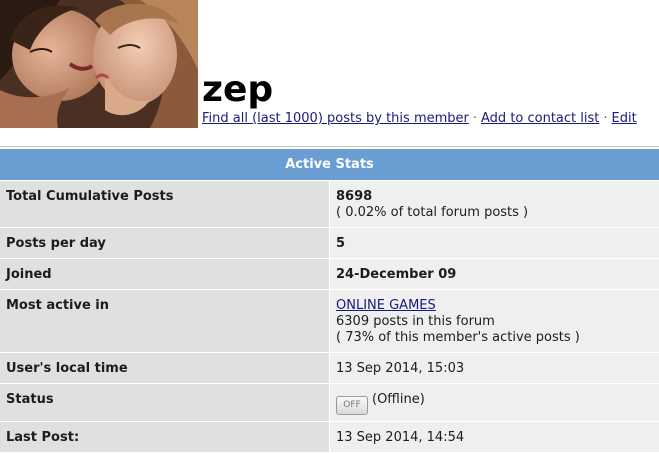 The image size is (659, 453). What do you see at coordinates (398, 399) in the screenshot?
I see `status-text: (Offline)` at bounding box center [398, 399].